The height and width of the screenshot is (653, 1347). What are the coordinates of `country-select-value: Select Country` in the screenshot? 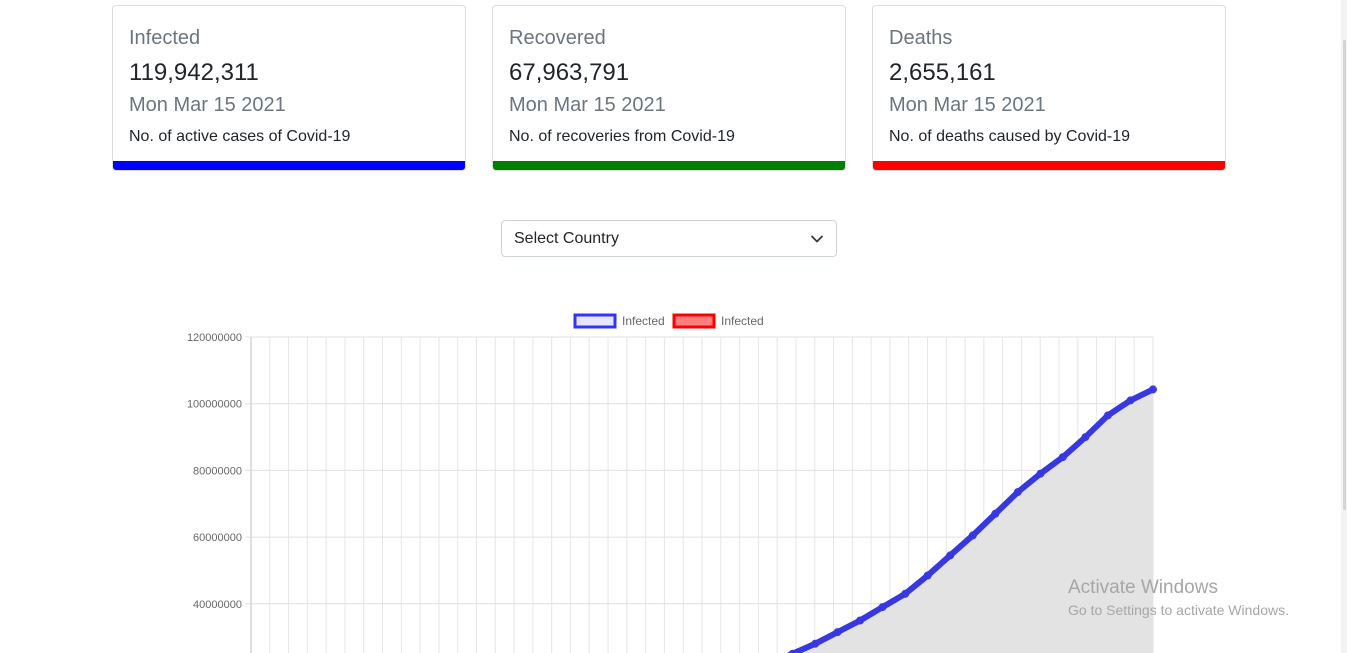 It's located at (566, 238).